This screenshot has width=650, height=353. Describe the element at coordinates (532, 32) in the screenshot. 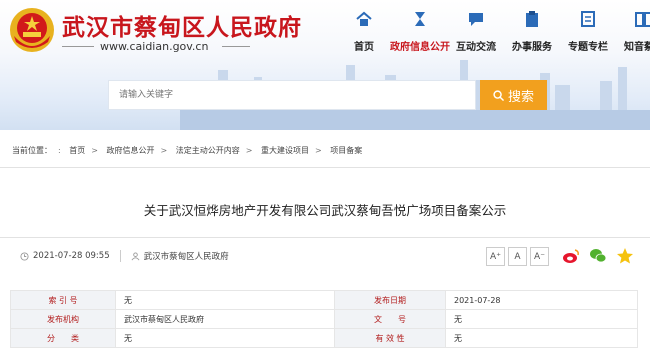

I see `nav-item-services: 办事服务` at that location.